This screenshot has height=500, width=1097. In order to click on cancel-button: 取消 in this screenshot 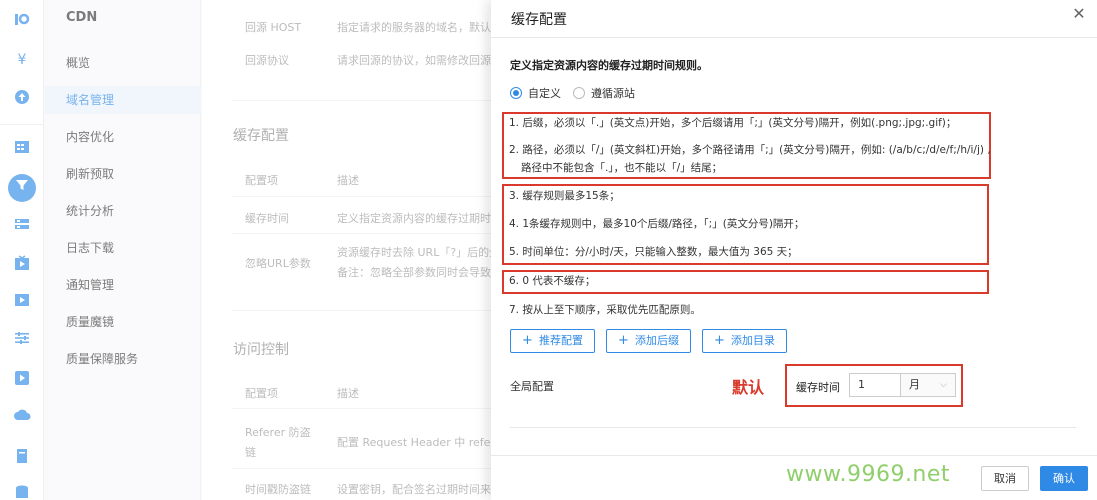, I will do `click(1005, 478)`.